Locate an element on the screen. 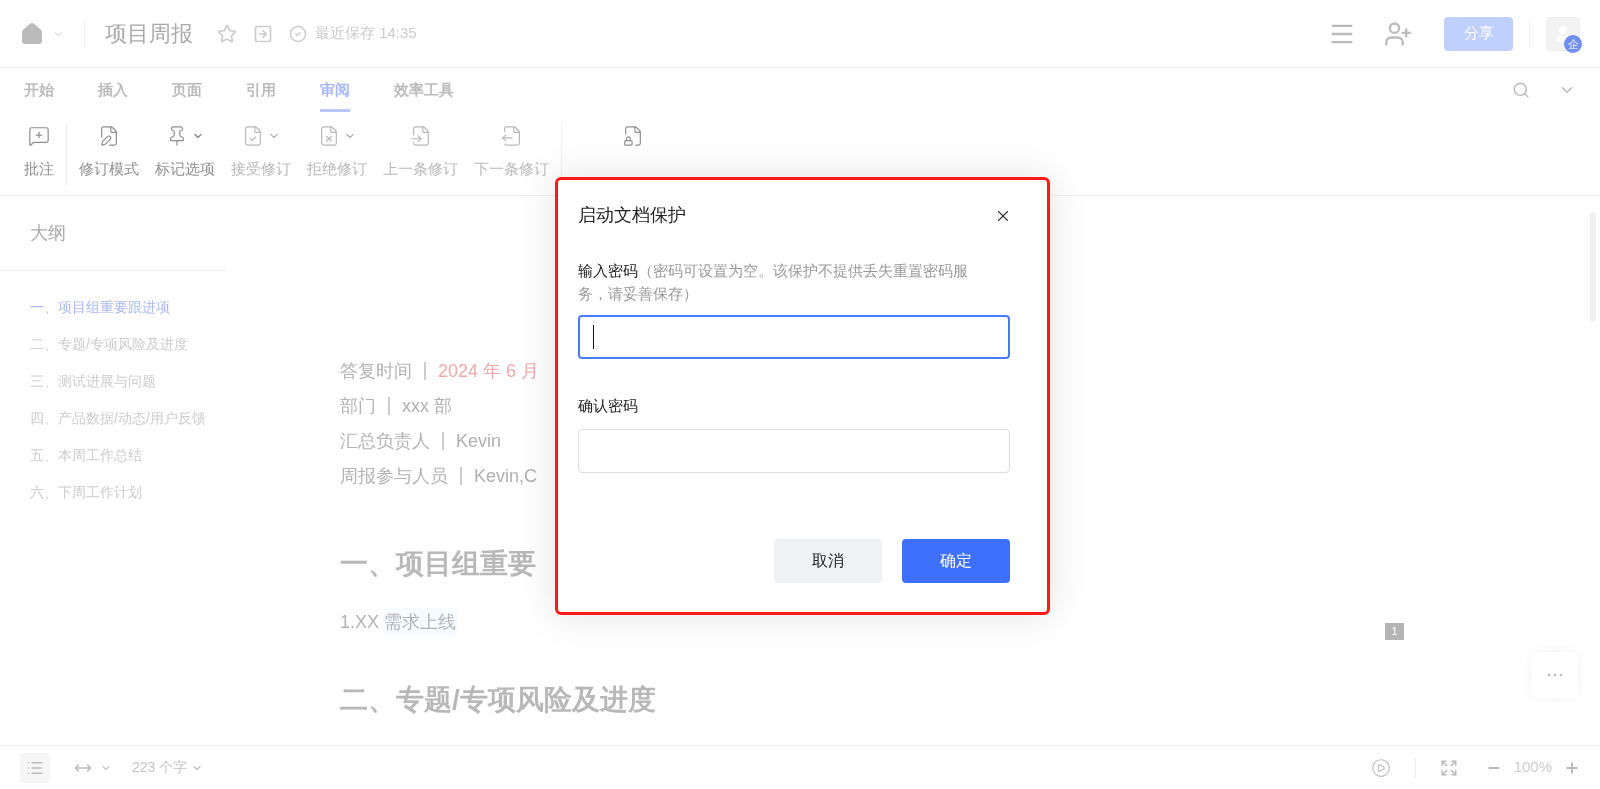  check-circle-icon is located at coordinates (298, 33).